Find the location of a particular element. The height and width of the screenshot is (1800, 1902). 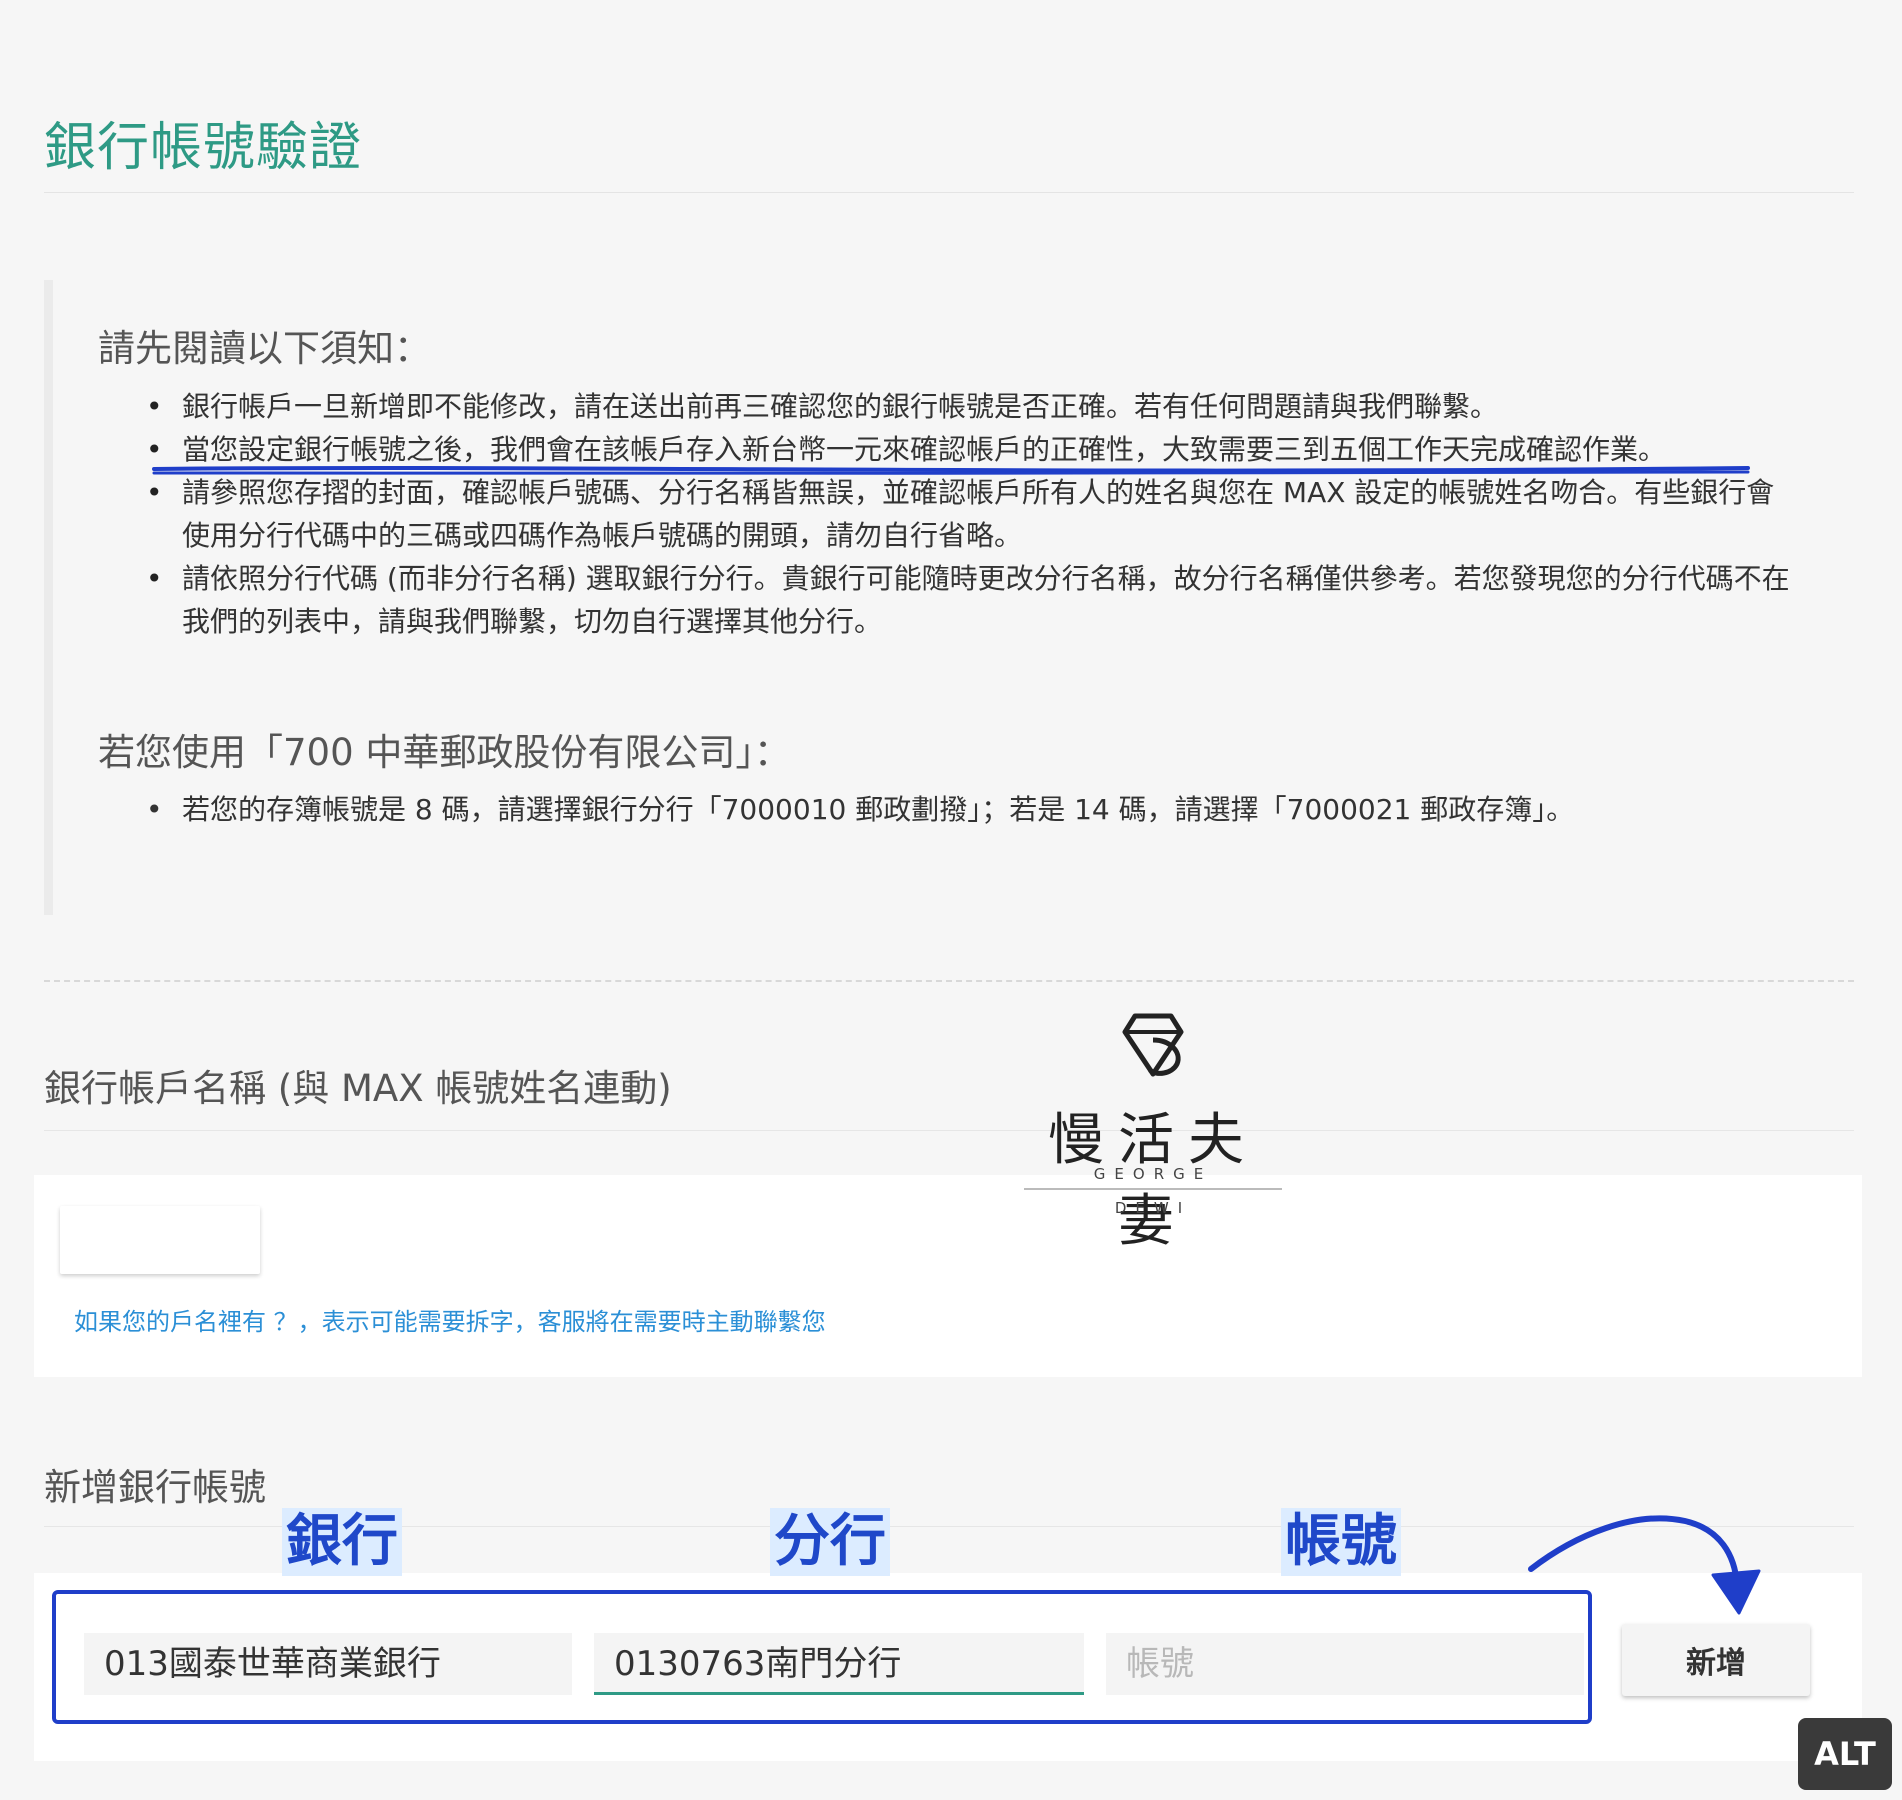

add-account-heading: 新增銀行帳號 is located at coordinates (155, 1487).